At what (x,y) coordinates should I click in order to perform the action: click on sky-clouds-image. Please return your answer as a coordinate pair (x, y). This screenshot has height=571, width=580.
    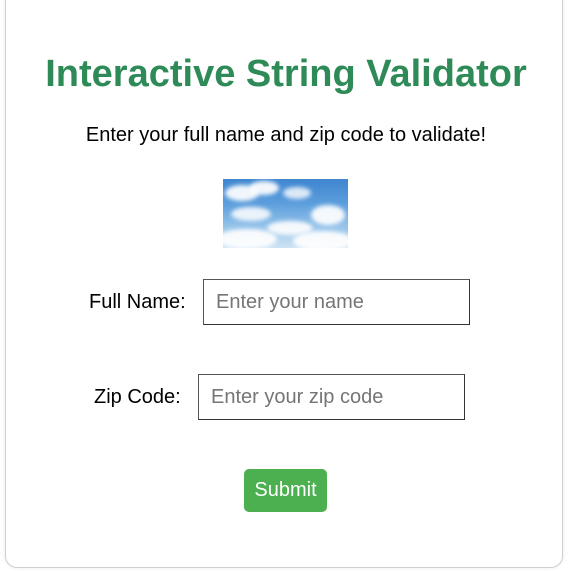
    Looking at the image, I should click on (285, 213).